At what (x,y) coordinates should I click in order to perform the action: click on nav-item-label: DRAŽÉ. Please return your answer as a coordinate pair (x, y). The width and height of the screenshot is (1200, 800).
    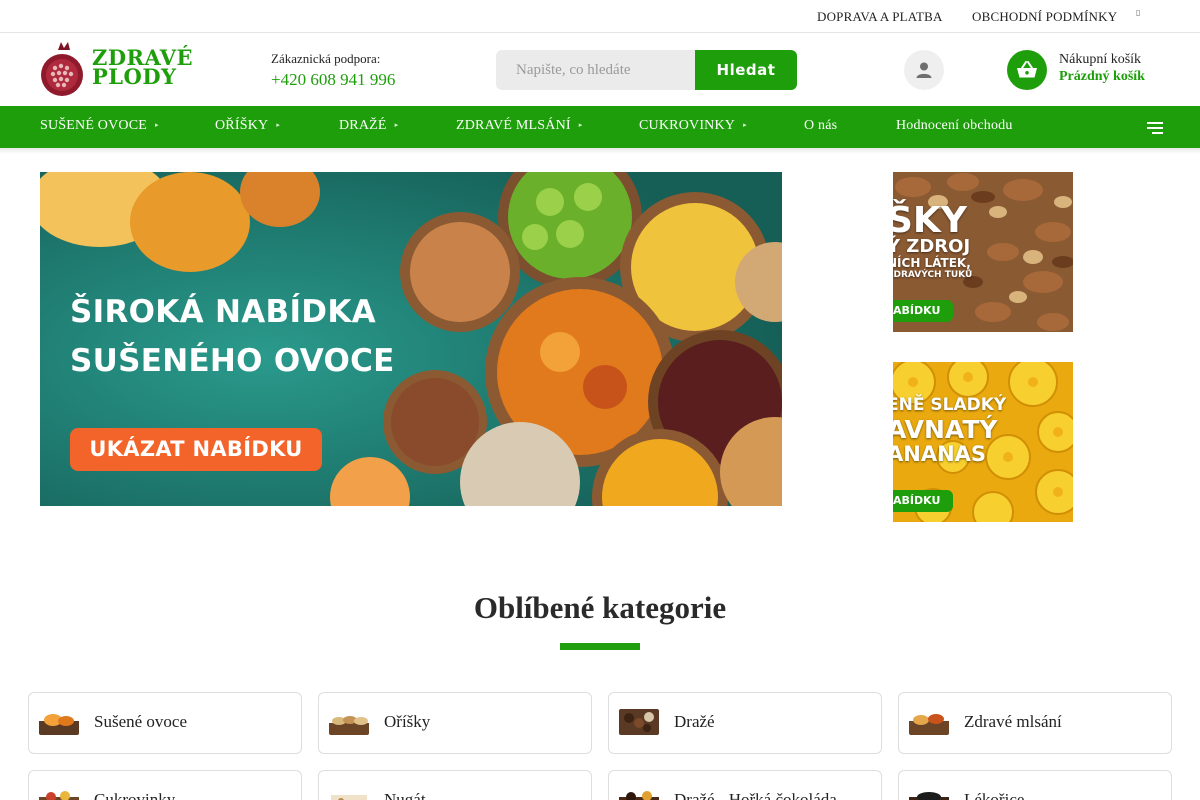
    Looking at the image, I should click on (363, 125).